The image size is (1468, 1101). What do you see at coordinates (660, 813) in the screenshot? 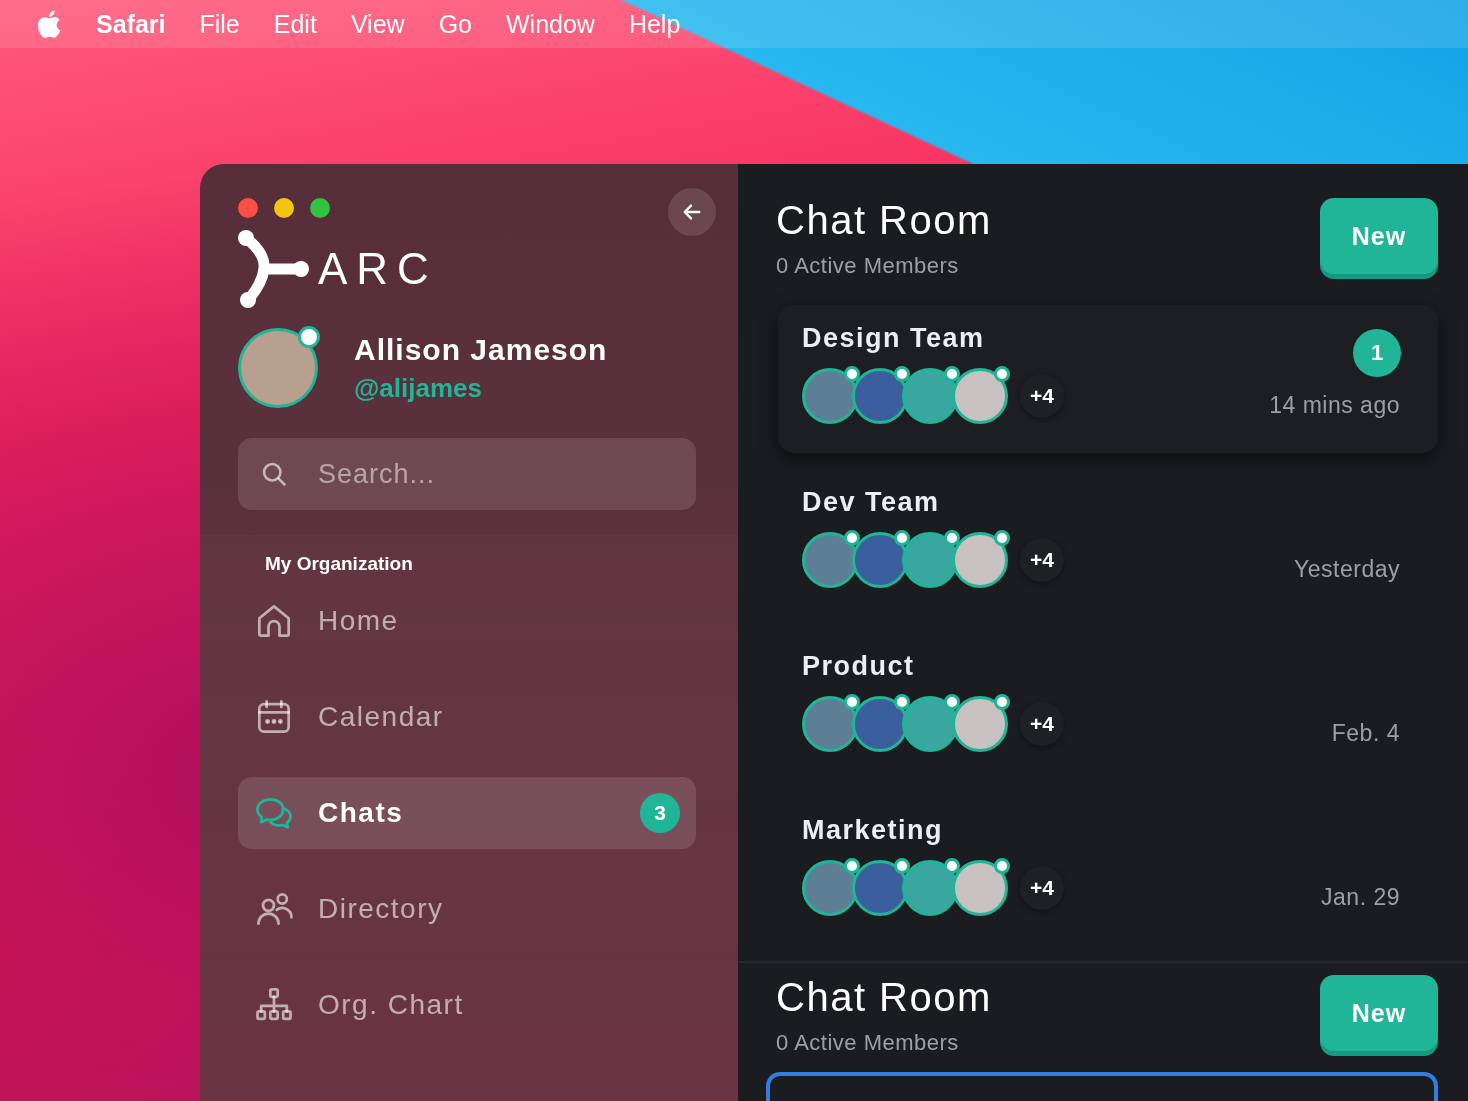
I see `count-badge: 3` at bounding box center [660, 813].